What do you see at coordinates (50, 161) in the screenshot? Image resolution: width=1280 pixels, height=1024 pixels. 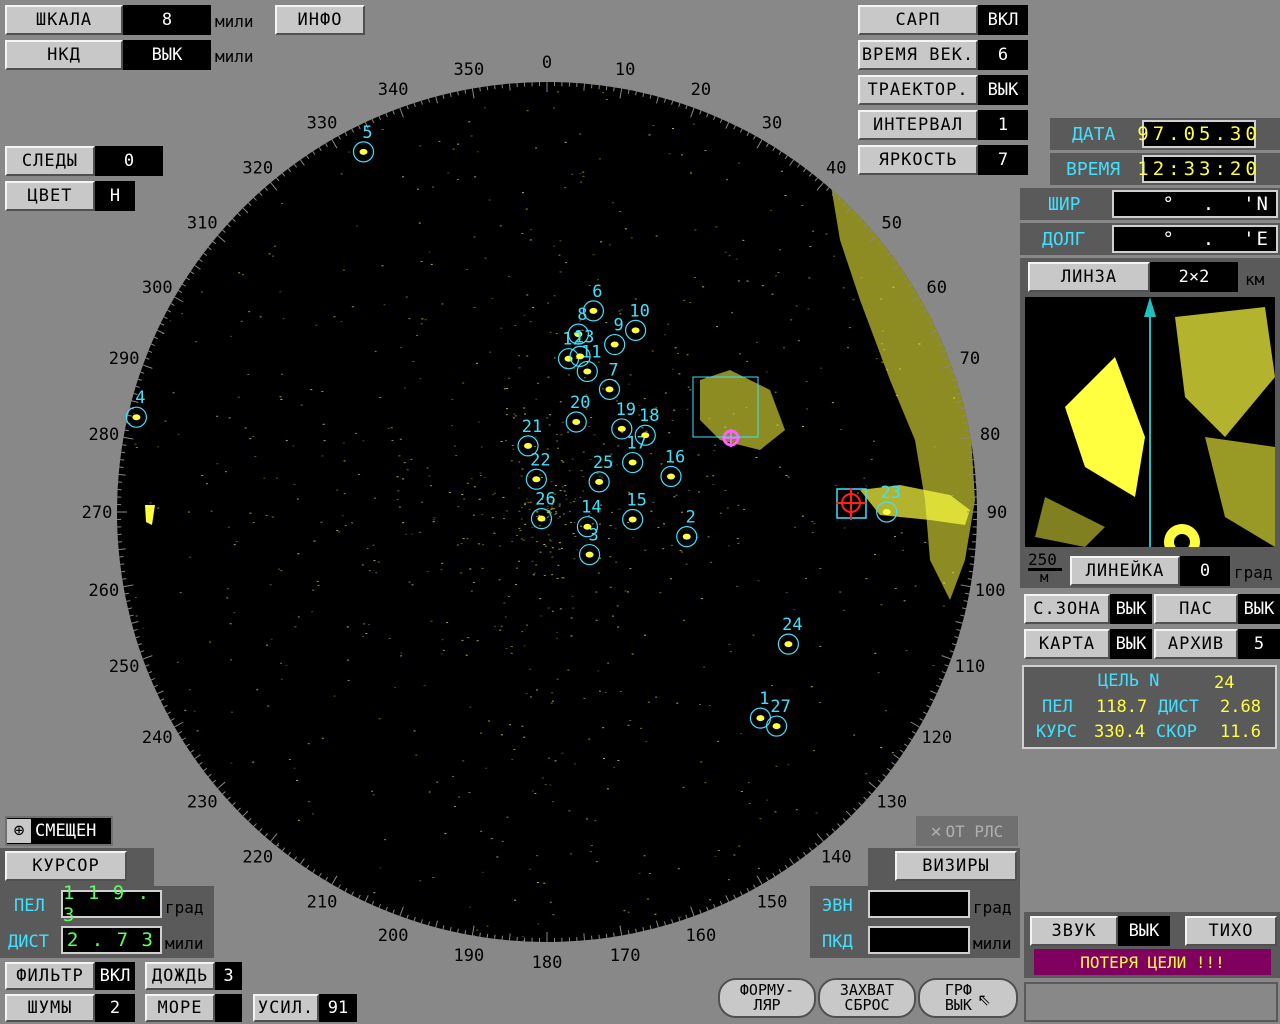 I see `traces-button: СЛЕДЫ` at bounding box center [50, 161].